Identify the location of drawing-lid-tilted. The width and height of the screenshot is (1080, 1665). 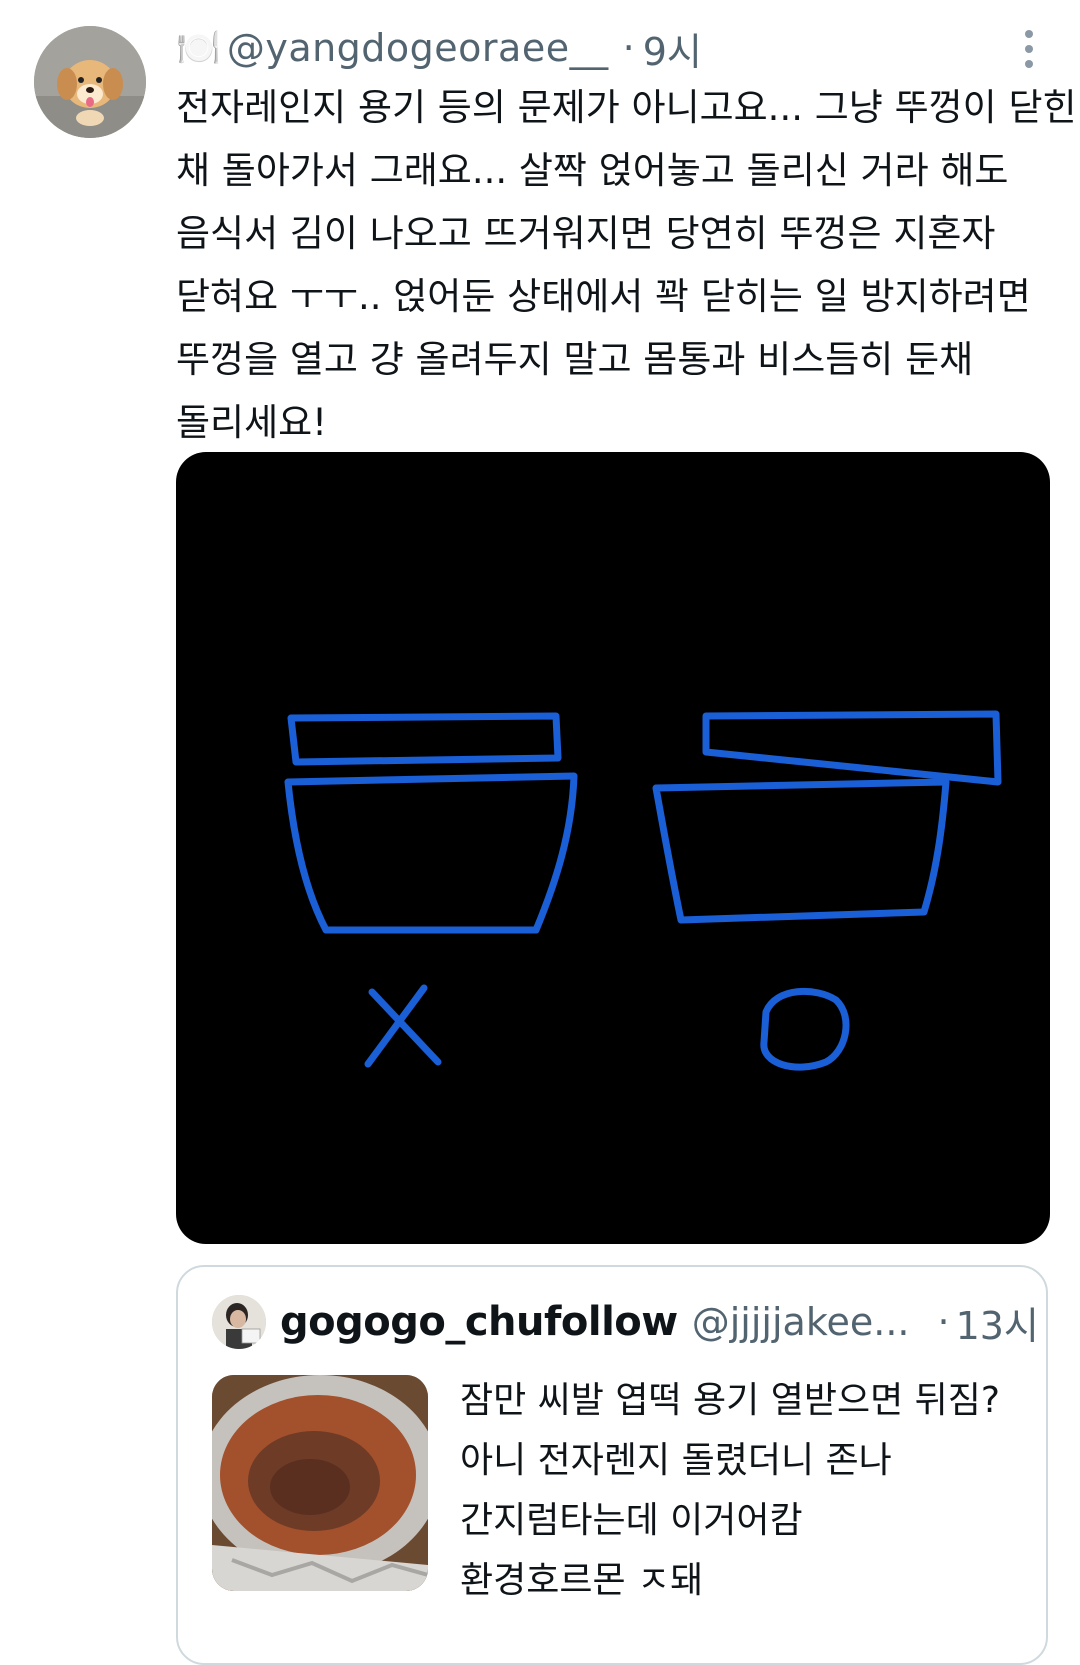
(852, 748).